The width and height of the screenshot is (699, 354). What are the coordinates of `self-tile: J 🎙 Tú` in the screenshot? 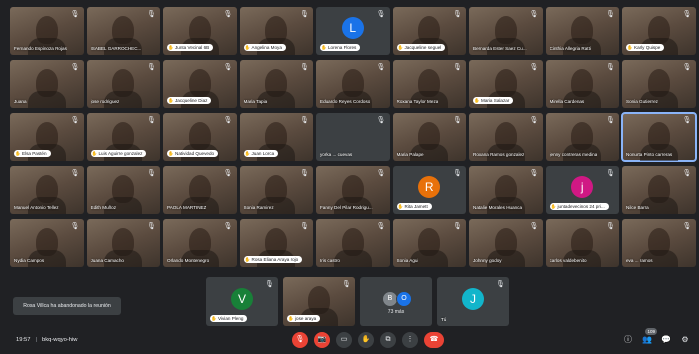 It's located at (473, 301).